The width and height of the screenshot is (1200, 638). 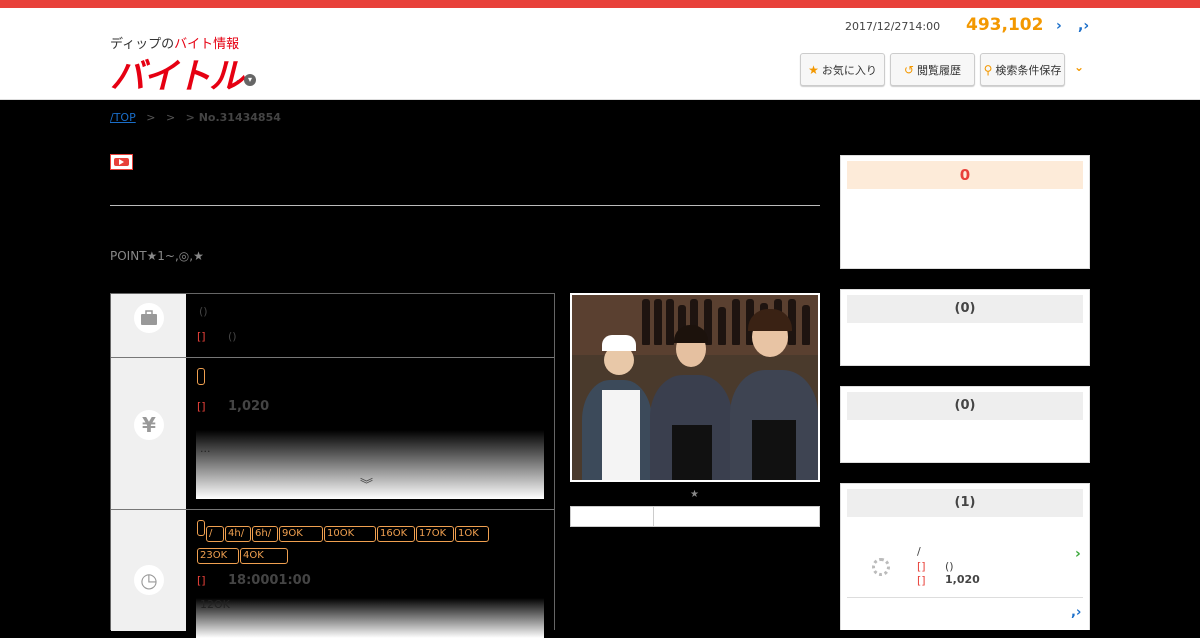 I want to click on breadcrumb: /TOP > > > No.31434854, so click(x=195, y=117).